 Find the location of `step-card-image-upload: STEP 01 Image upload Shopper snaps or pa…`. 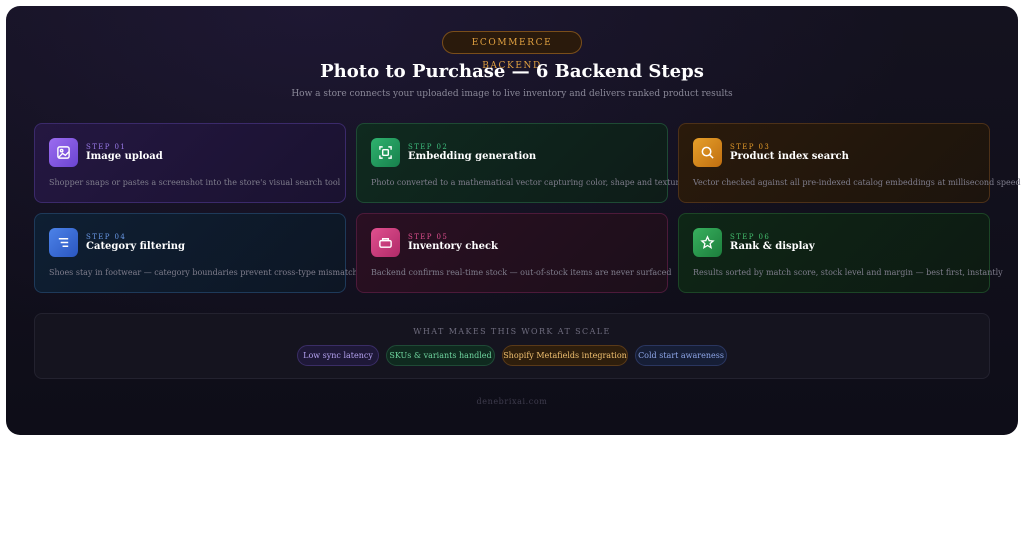

step-card-image-upload: STEP 01 Image upload Shopper snaps or pa… is located at coordinates (190, 163).